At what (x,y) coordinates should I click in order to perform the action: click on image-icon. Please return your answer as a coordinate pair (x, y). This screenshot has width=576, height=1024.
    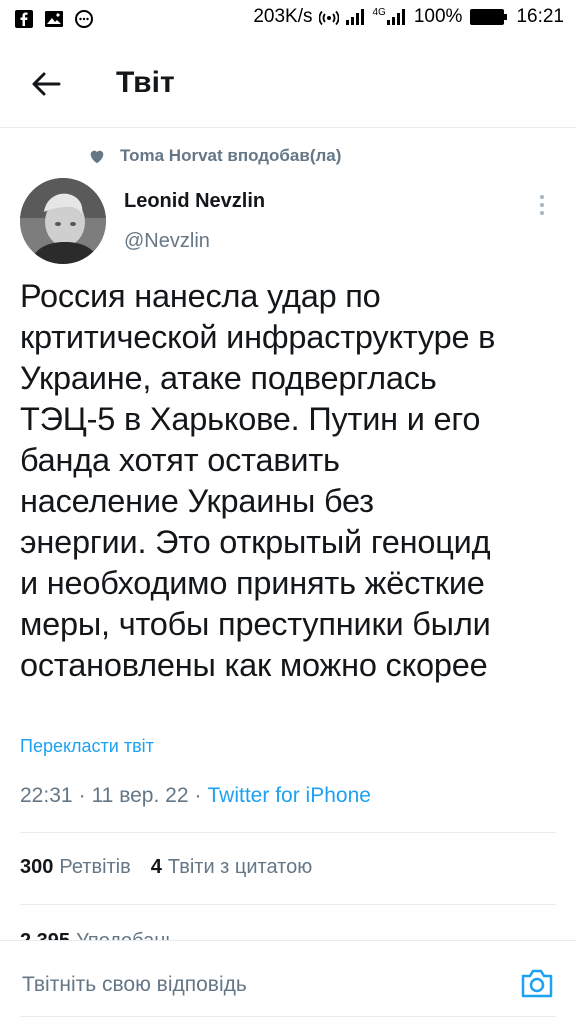
    Looking at the image, I should click on (54, 19).